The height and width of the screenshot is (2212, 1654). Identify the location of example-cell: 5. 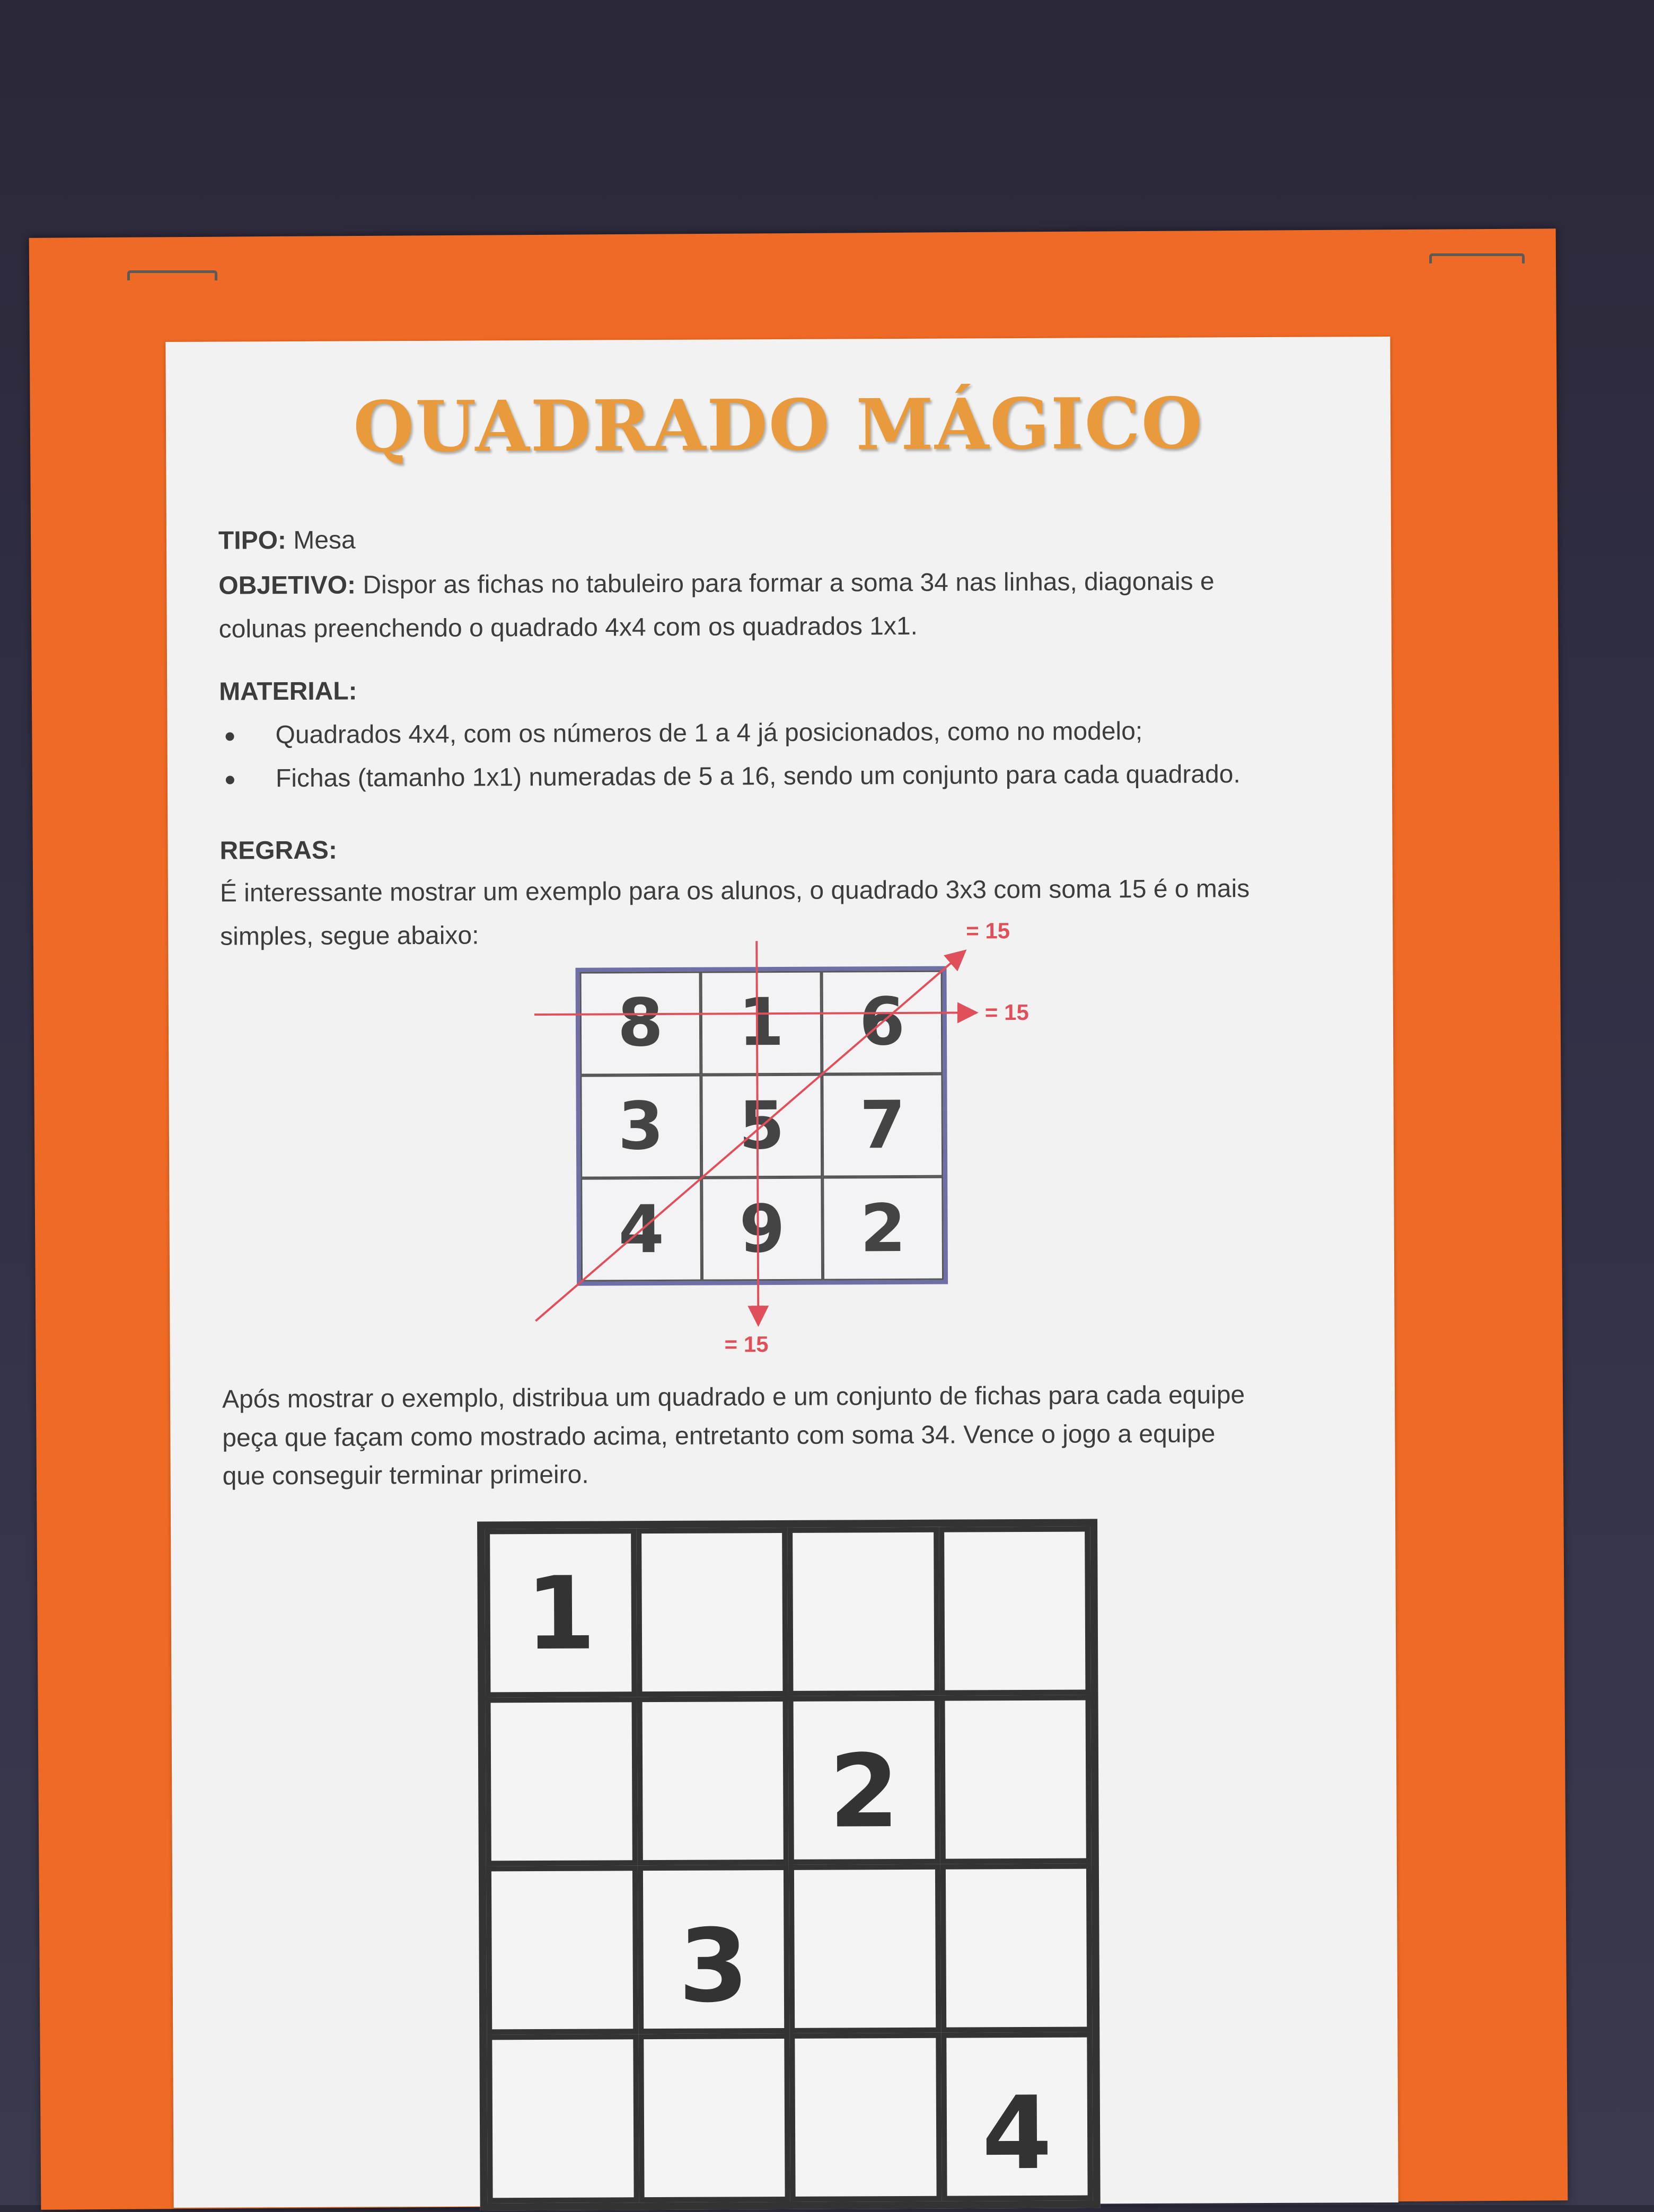
(762, 1126).